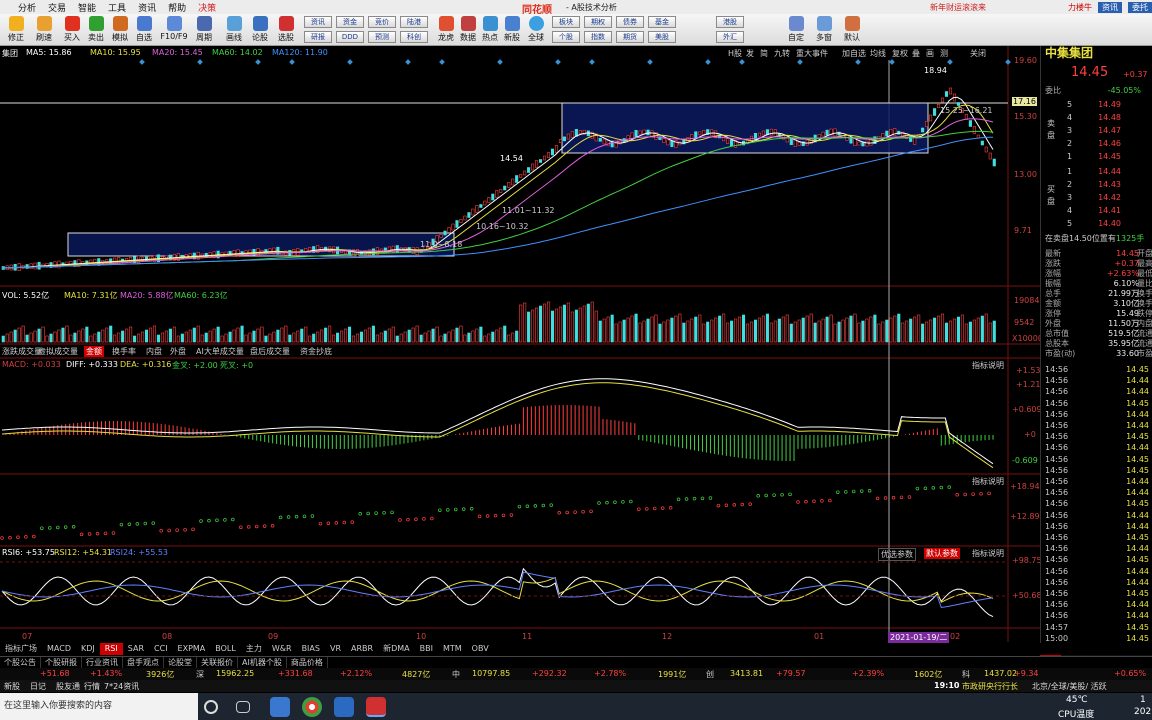  I want to click on menu-item-analysis: 分析, so click(27, 7).